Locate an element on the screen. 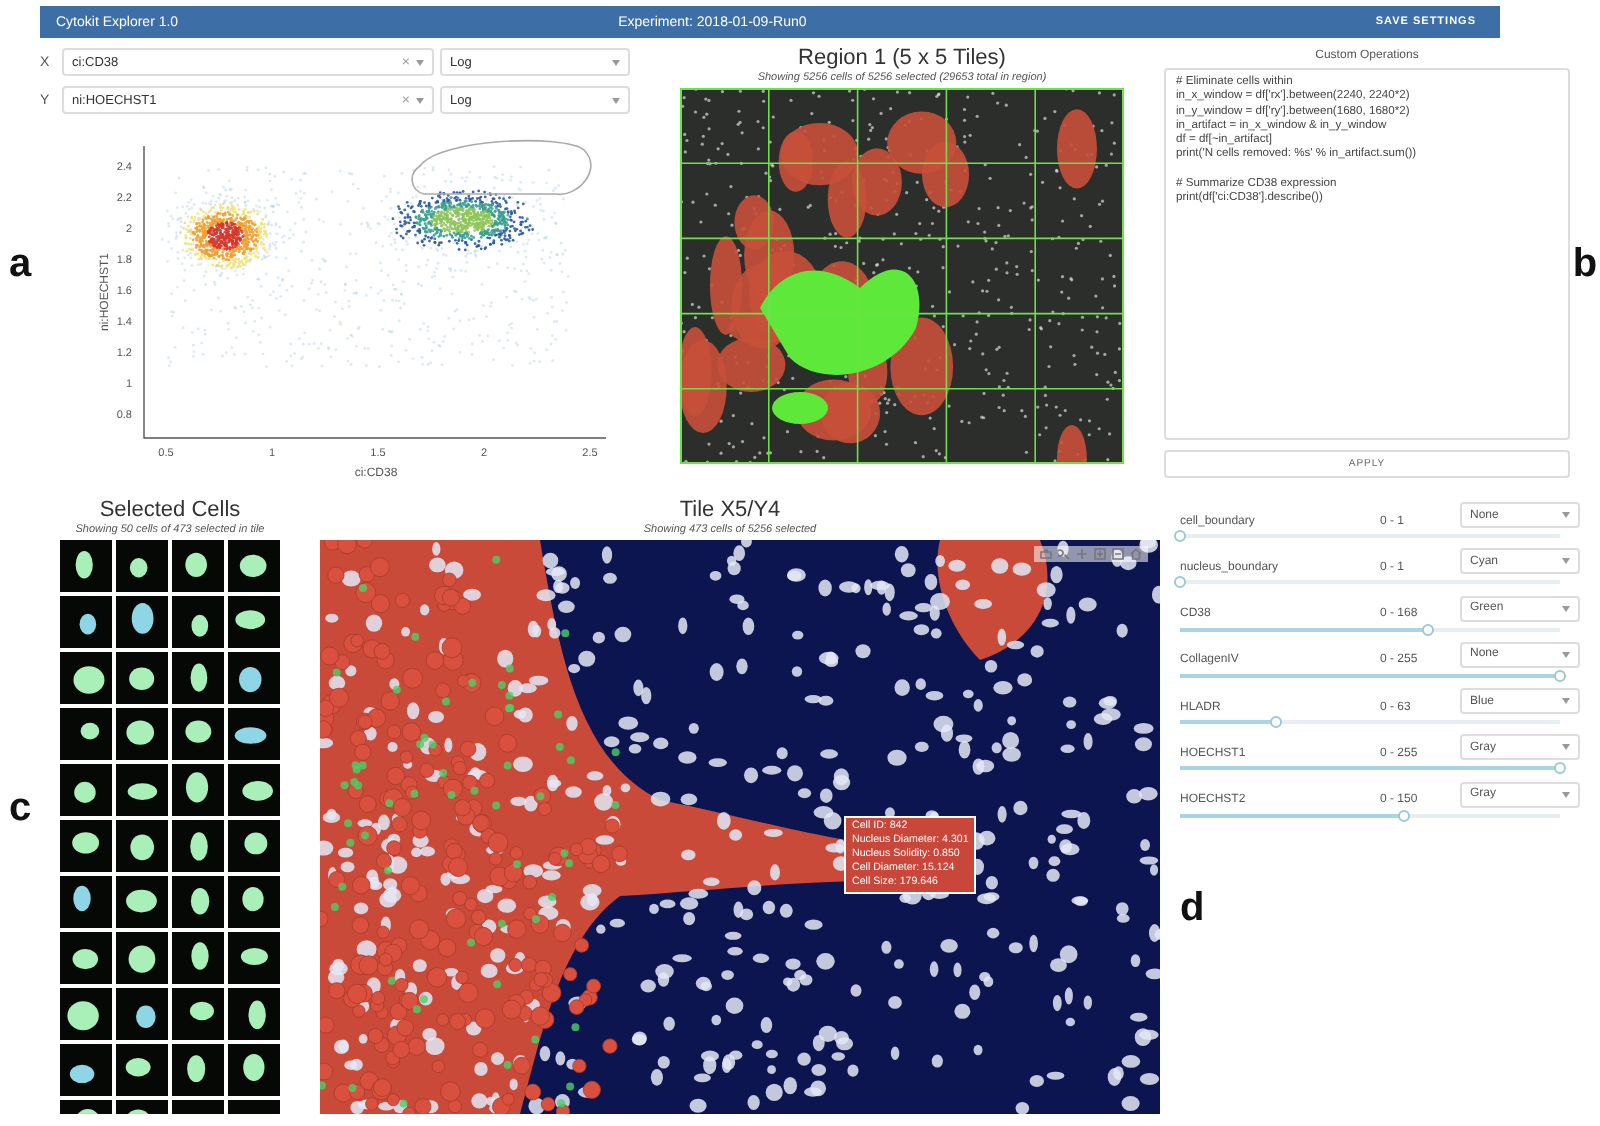 The image size is (1600, 1126). camera-icon is located at coordinates (1046, 554).